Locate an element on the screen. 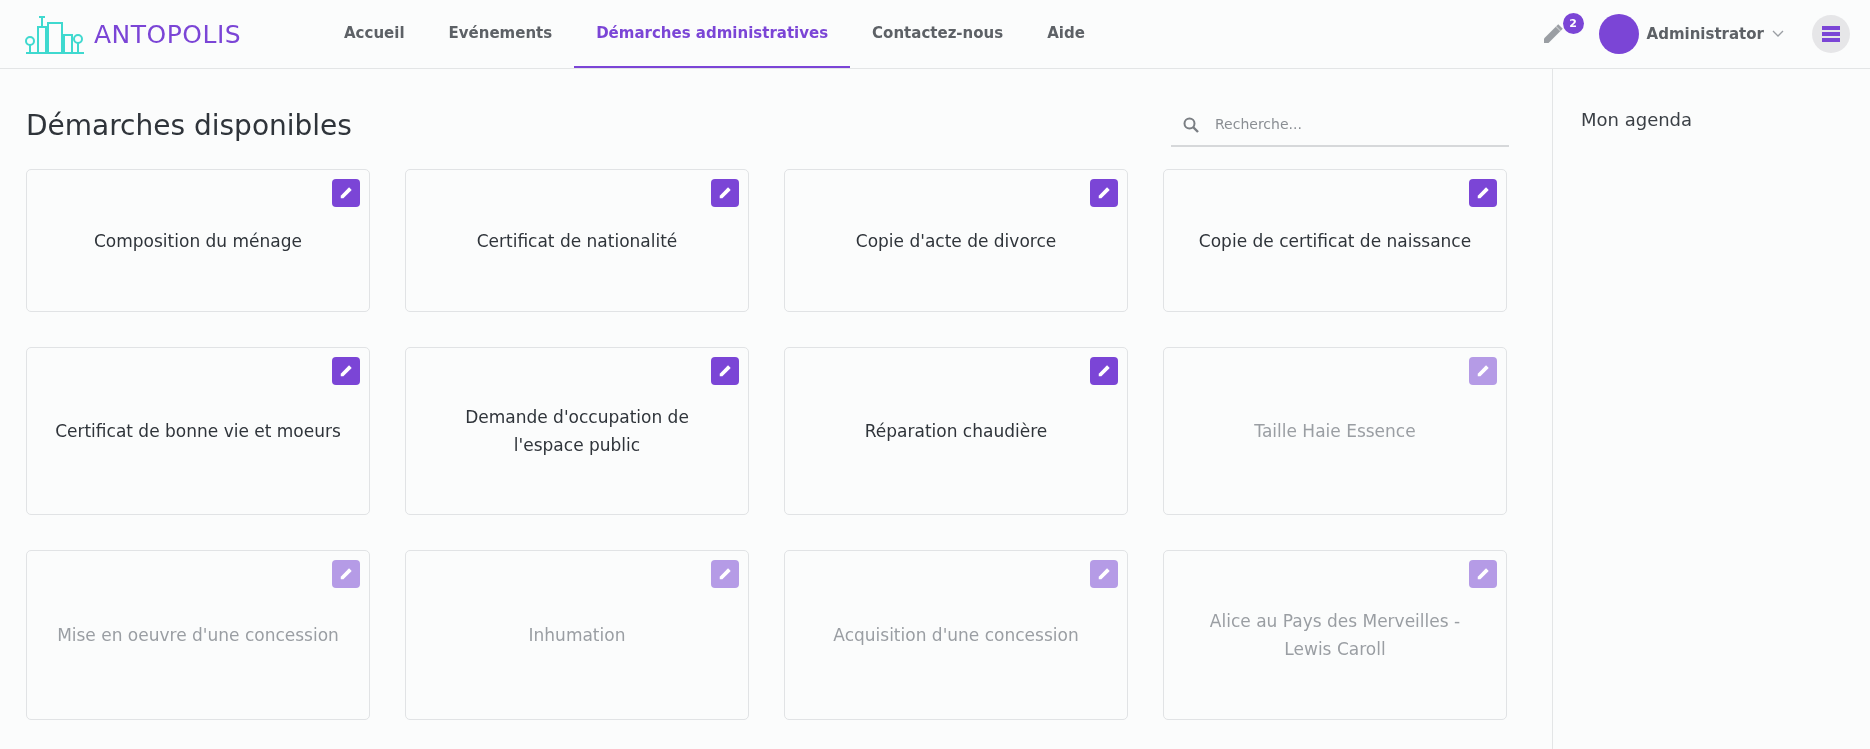 This screenshot has height=749, width=1870. nav-tab: Evénements is located at coordinates (500, 34).